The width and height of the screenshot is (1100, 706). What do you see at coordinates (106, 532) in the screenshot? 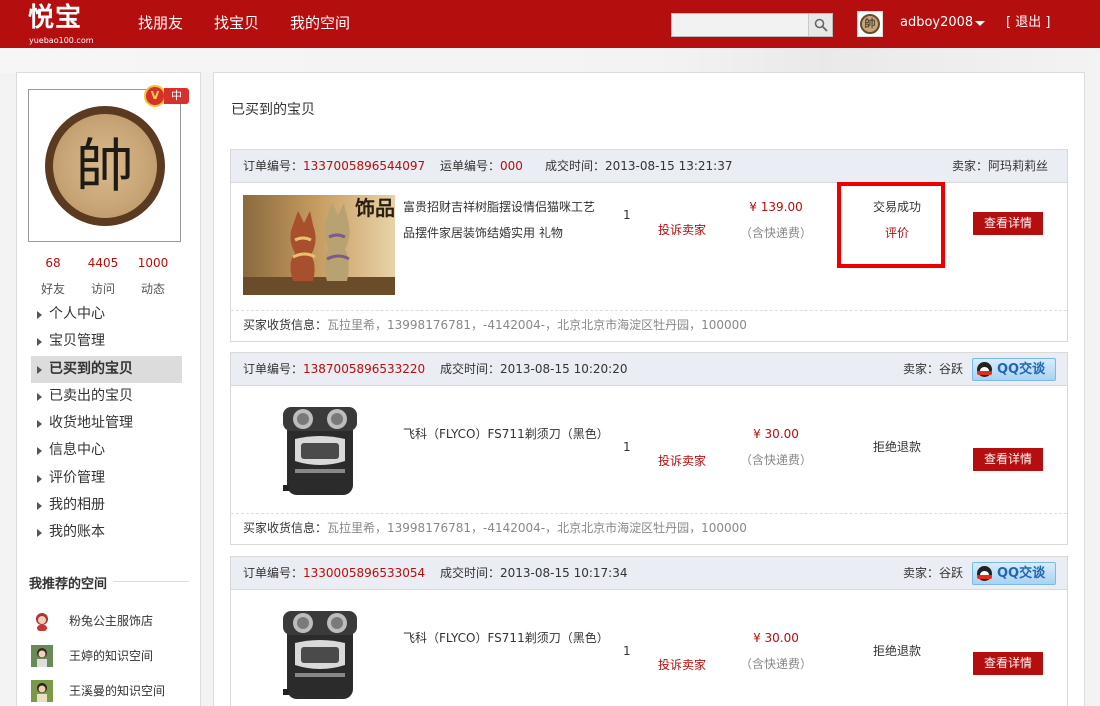
I see `sidebar-item-account-book: 我的账本` at bounding box center [106, 532].